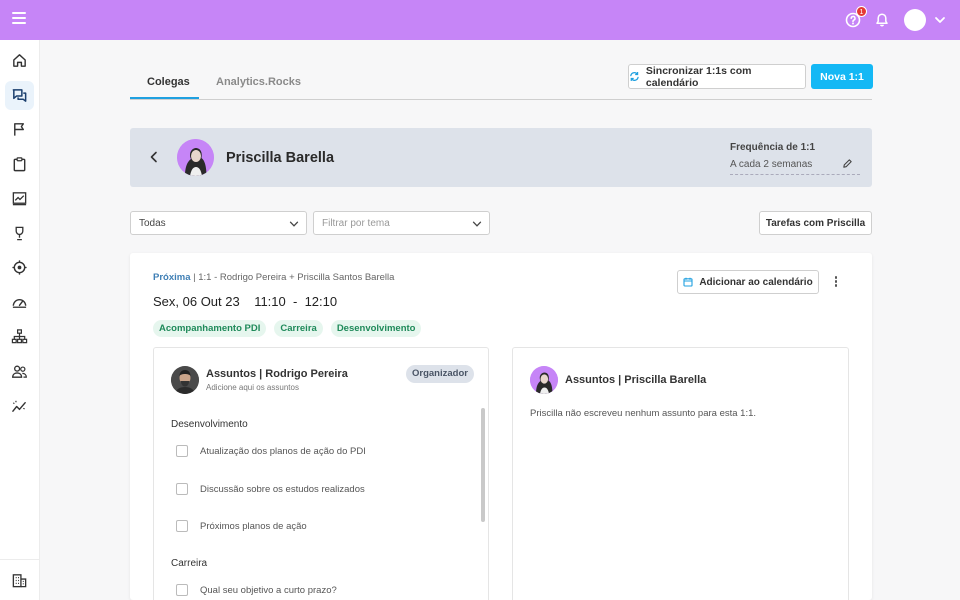  I want to click on meeting-datetime: Sex, 06 Out 23 11:10 - 12:10, so click(245, 301).